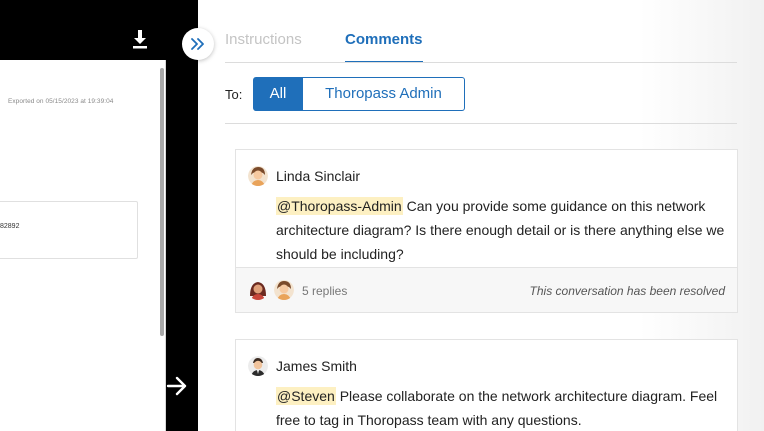 The width and height of the screenshot is (764, 431). I want to click on comment-author: James Smith, so click(316, 366).